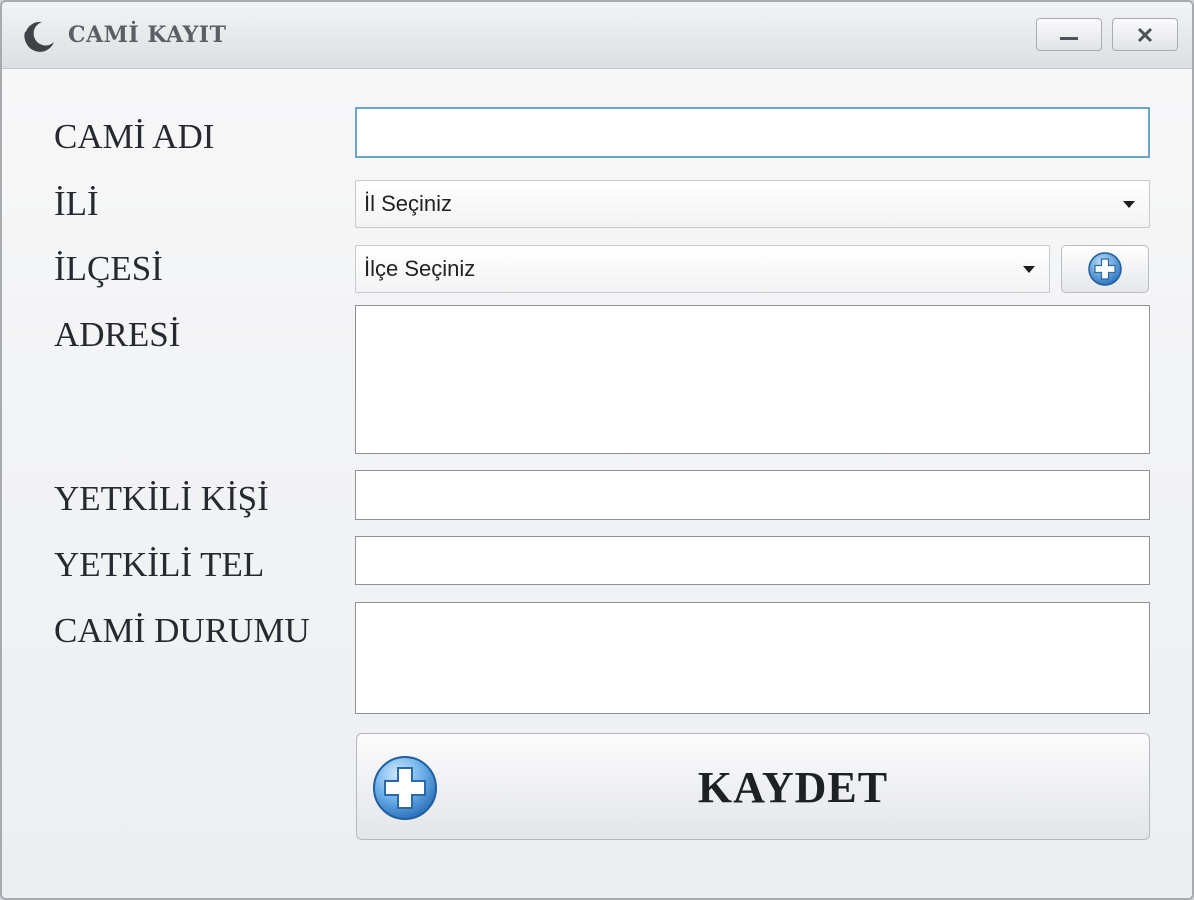 The height and width of the screenshot is (900, 1194). Describe the element at coordinates (76, 203) in the screenshot. I see `label-ili: İLİ` at that location.